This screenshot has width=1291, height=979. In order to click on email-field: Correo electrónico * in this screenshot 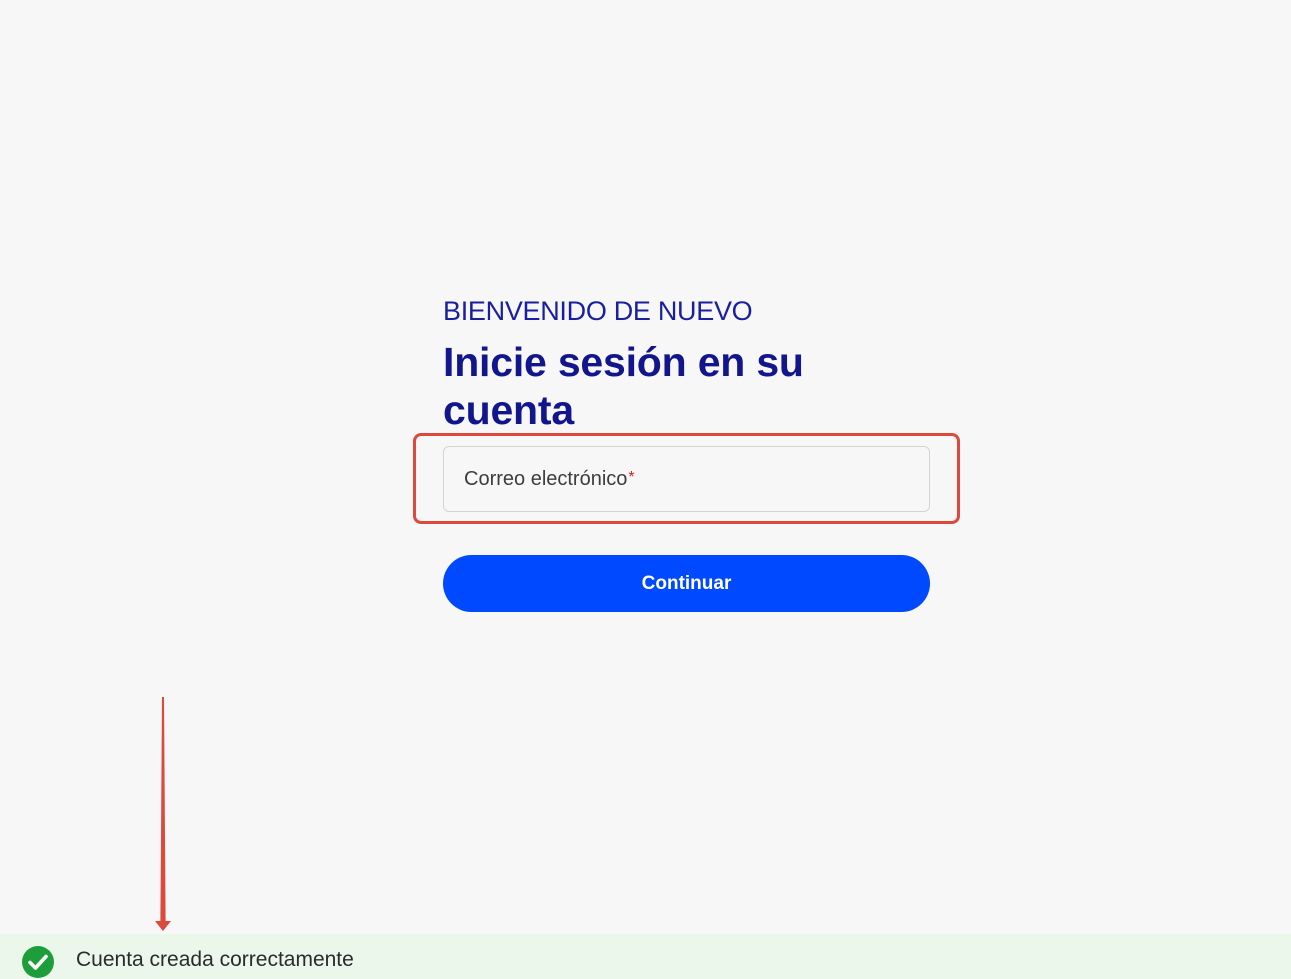, I will do `click(686, 479)`.